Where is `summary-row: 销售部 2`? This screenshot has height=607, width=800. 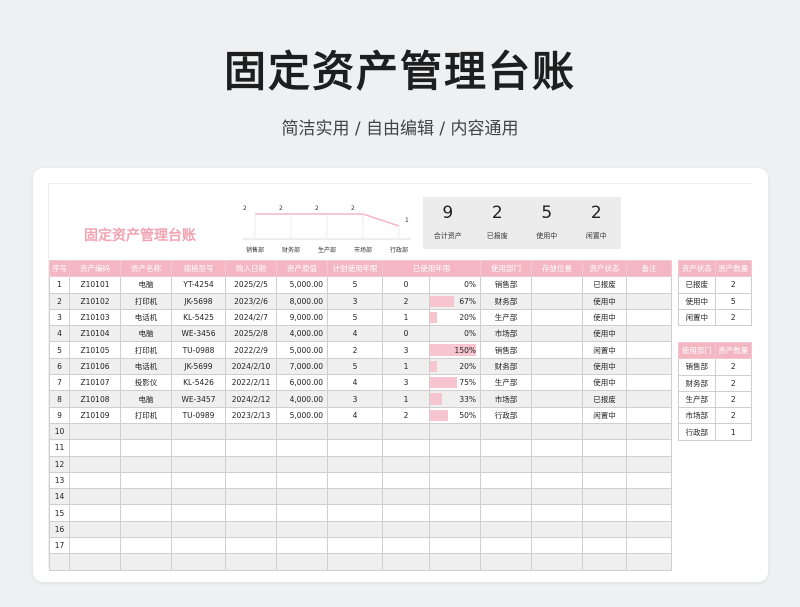 summary-row: 销售部 2 is located at coordinates (715, 367).